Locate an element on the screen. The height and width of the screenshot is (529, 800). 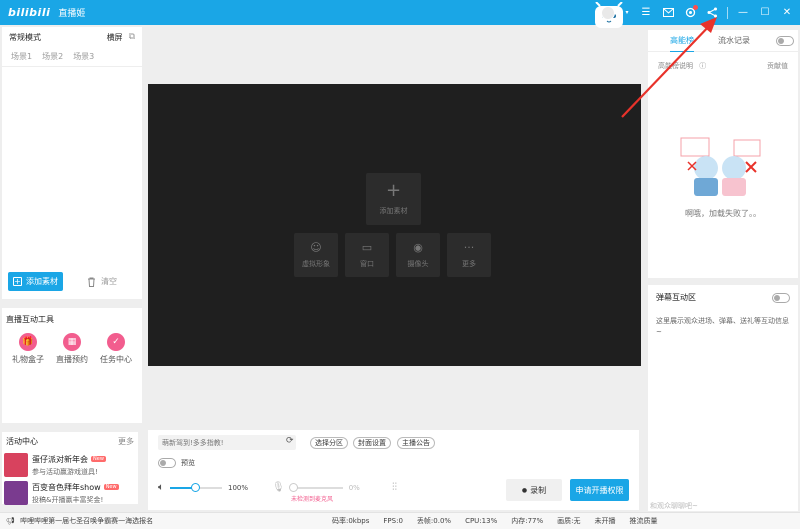
maximize-icon: ☐ is located at coordinates (765, 13).